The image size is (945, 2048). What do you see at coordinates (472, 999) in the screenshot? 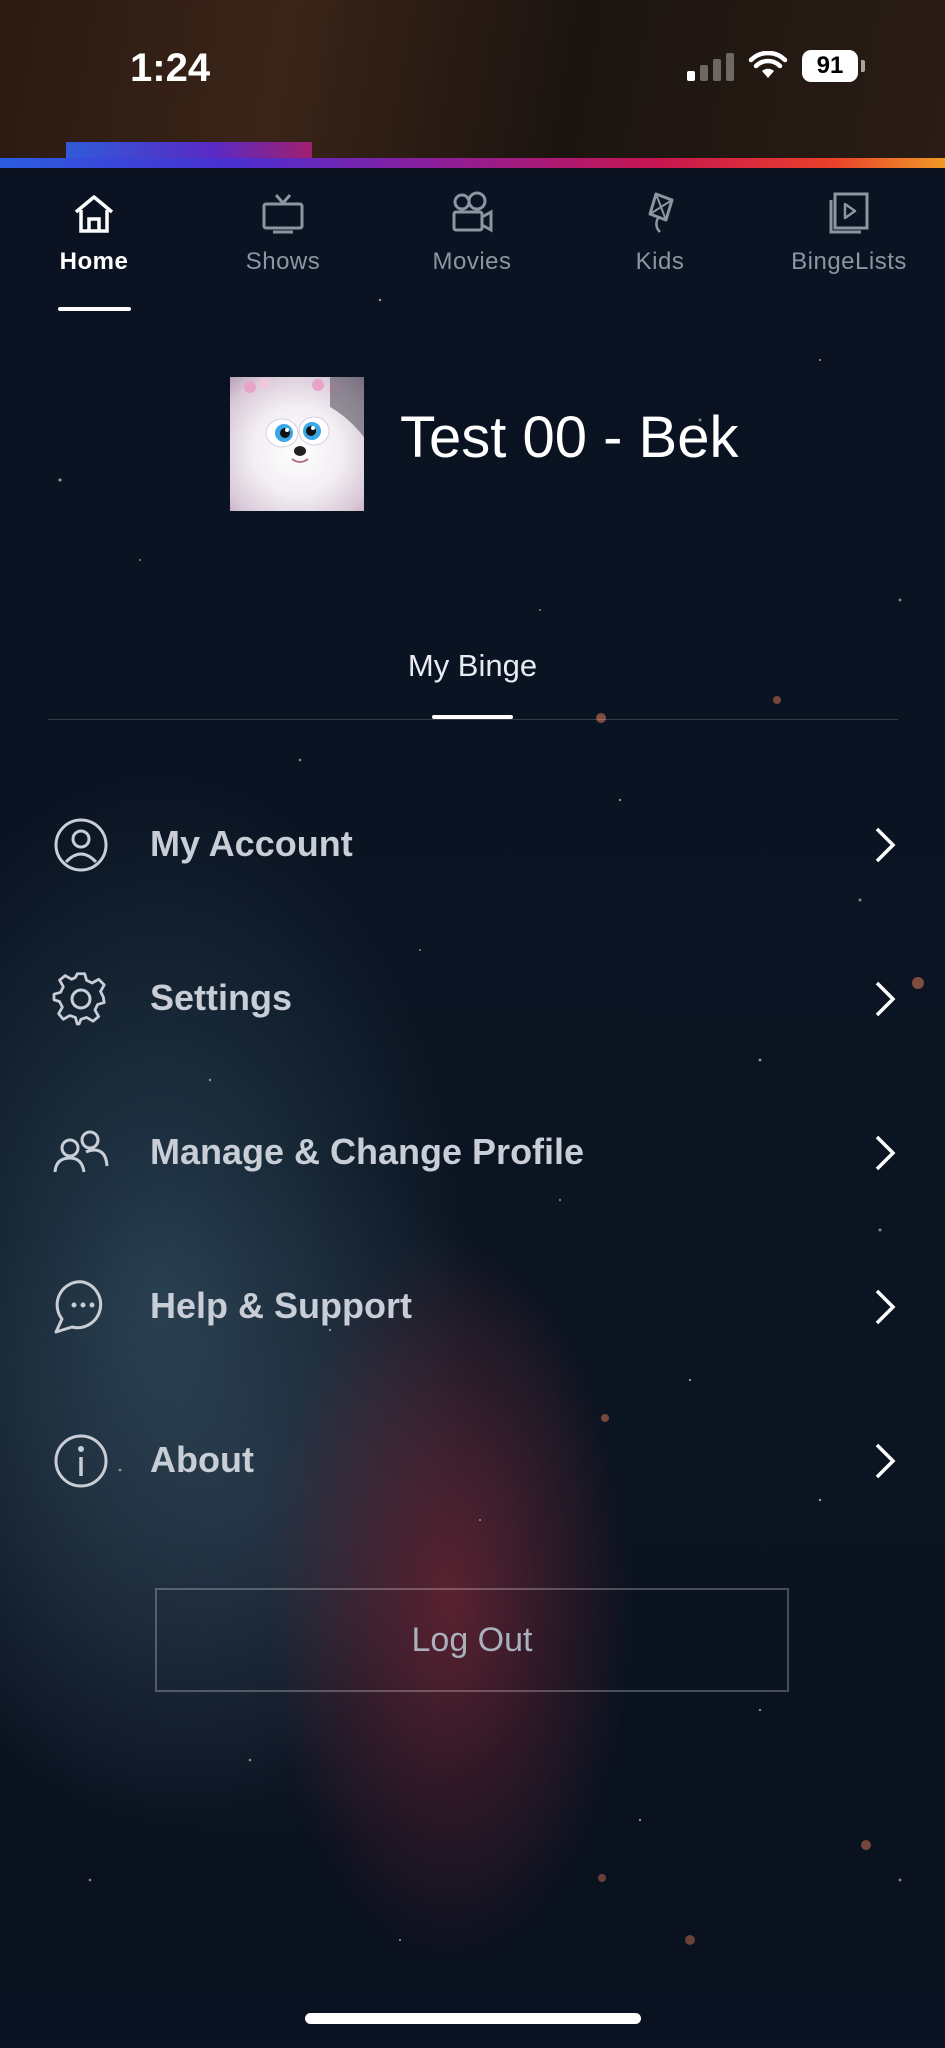
I see `menu-item-settings: Settings` at bounding box center [472, 999].